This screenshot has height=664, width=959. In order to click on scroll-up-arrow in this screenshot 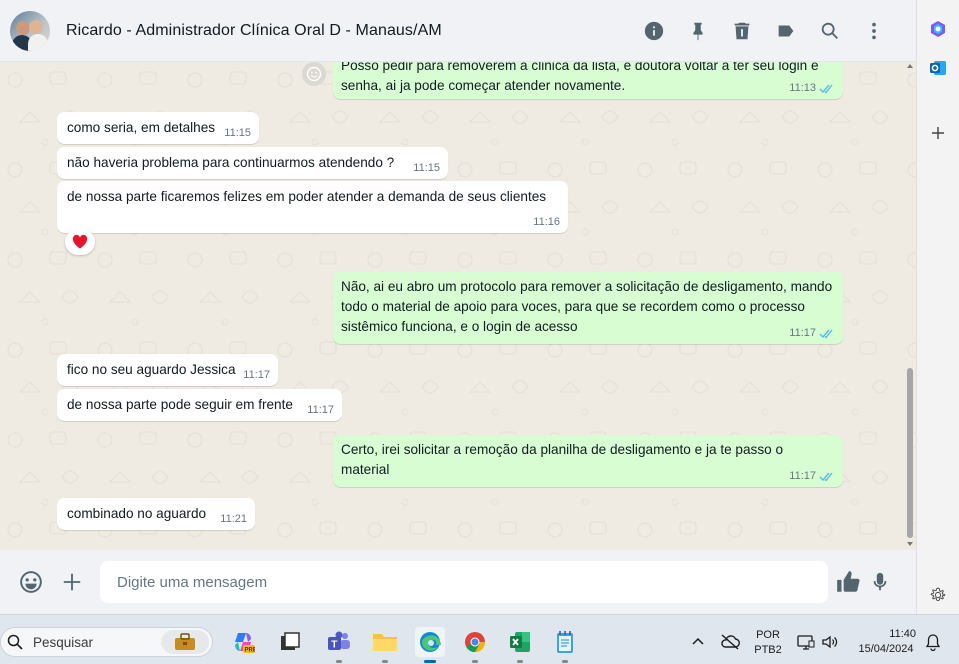, I will do `click(910, 66)`.